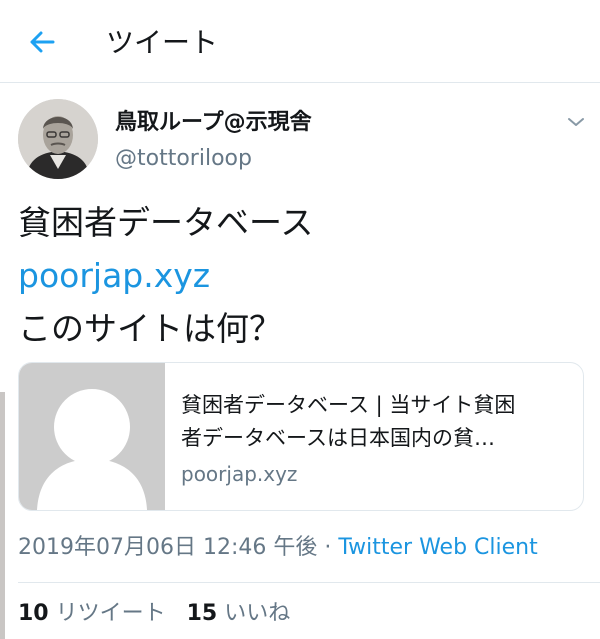  I want to click on tweet-text-line: 貧困者データベース, so click(166, 222).